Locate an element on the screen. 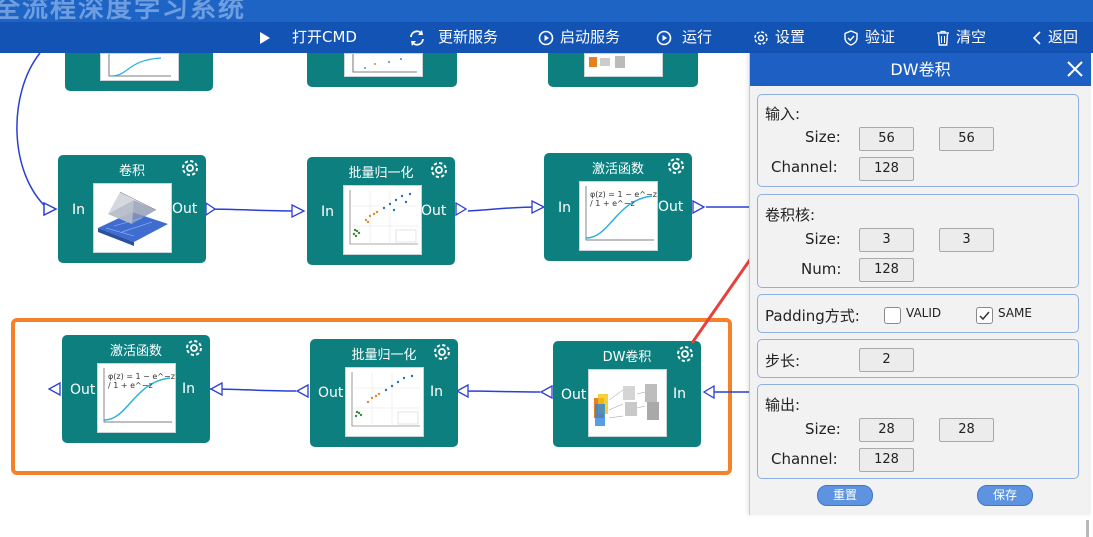  node-activation: 激活函数 In Out φ(z) = 1 − e^−z / 1 + e^−z is located at coordinates (618, 207).